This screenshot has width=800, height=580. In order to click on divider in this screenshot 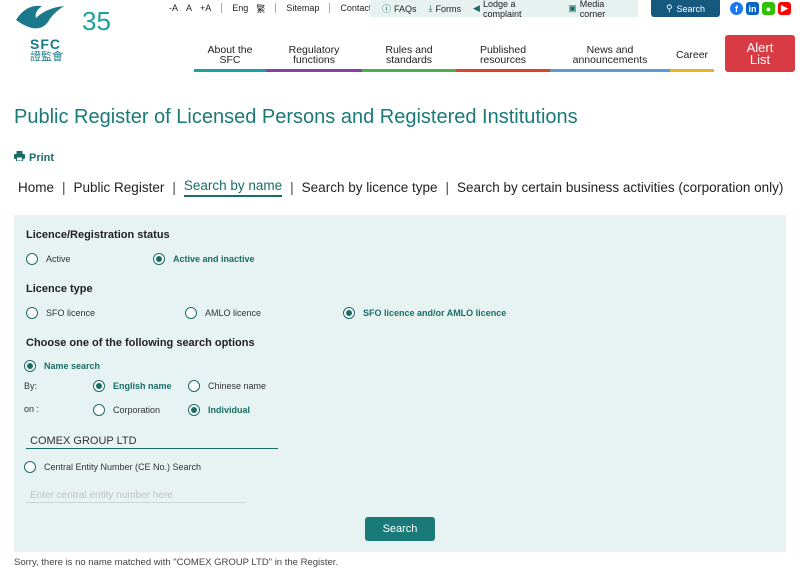, I will do `click(330, 8)`.